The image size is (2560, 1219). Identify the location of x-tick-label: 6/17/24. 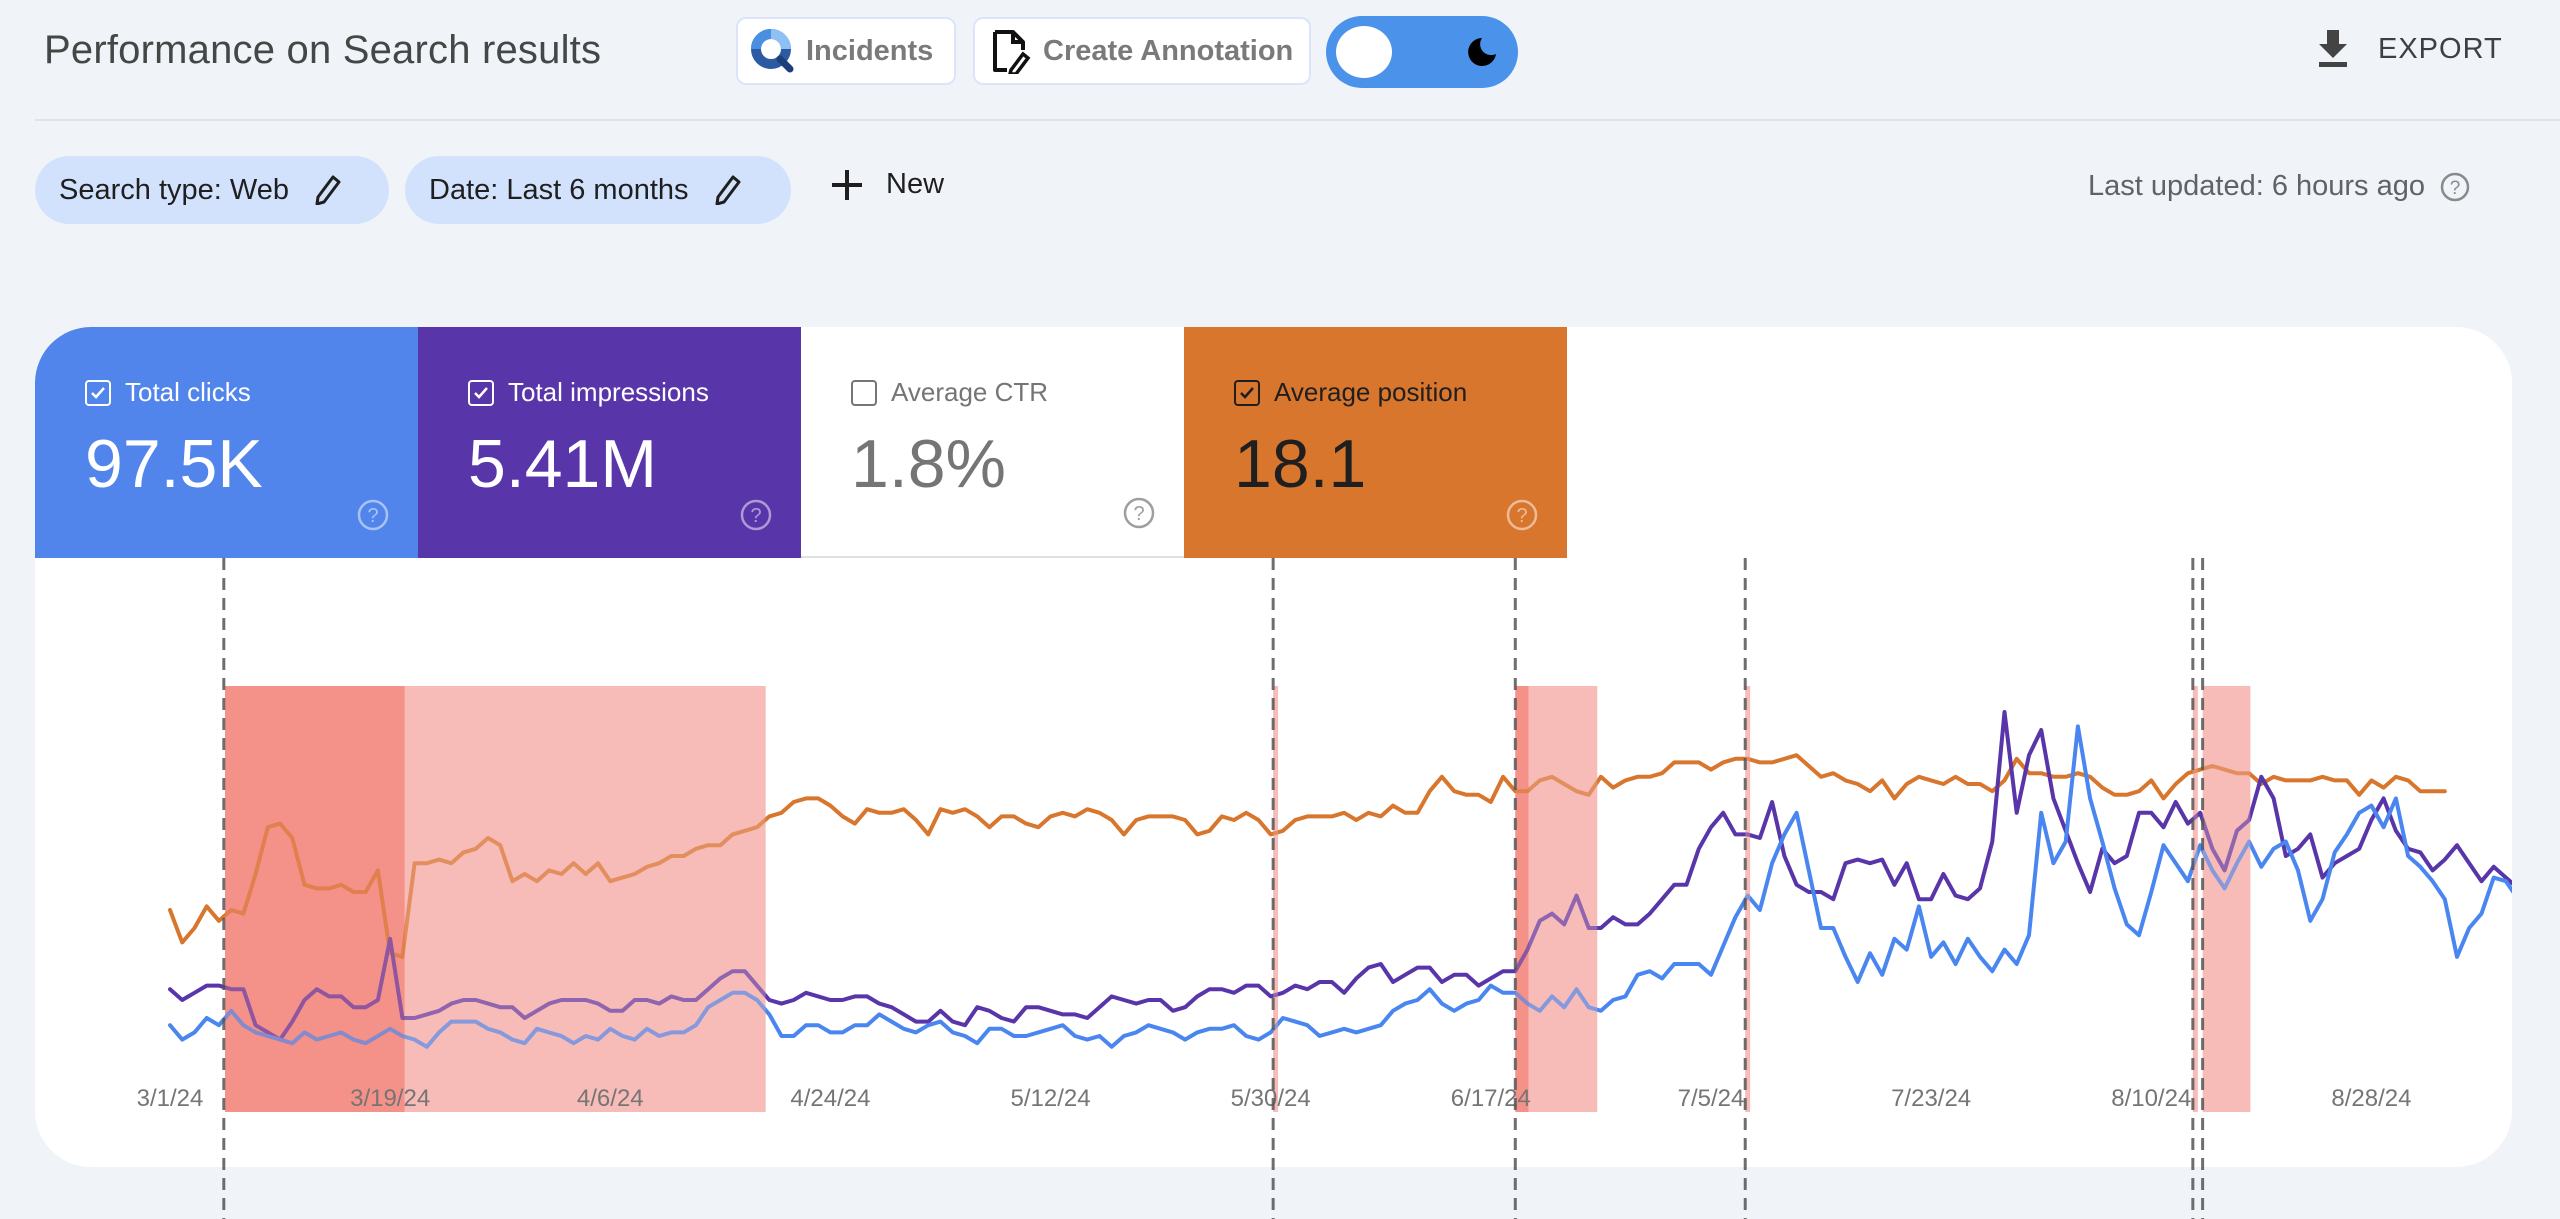
(1491, 1098).